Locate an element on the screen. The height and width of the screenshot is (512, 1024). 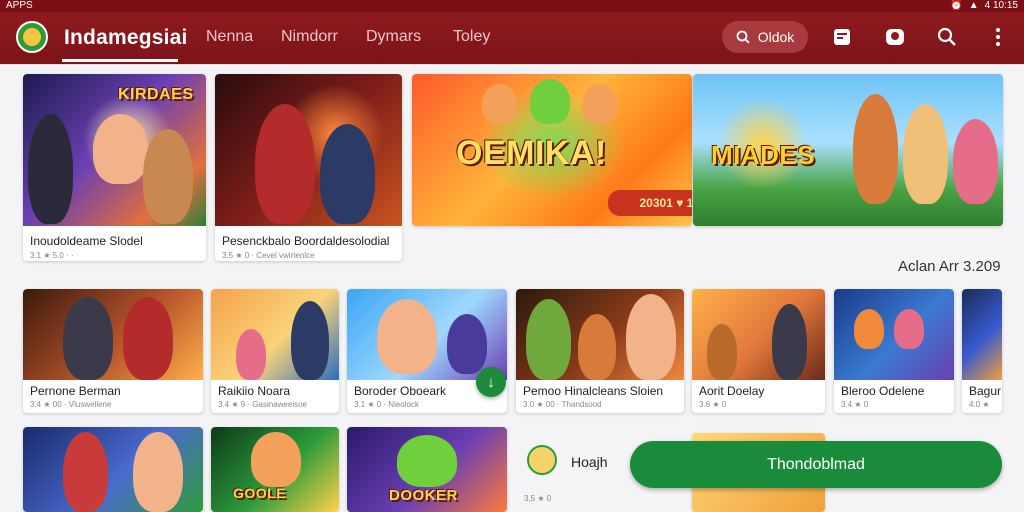
row2-title-1: Pernone Berman is located at coordinates (75, 391).